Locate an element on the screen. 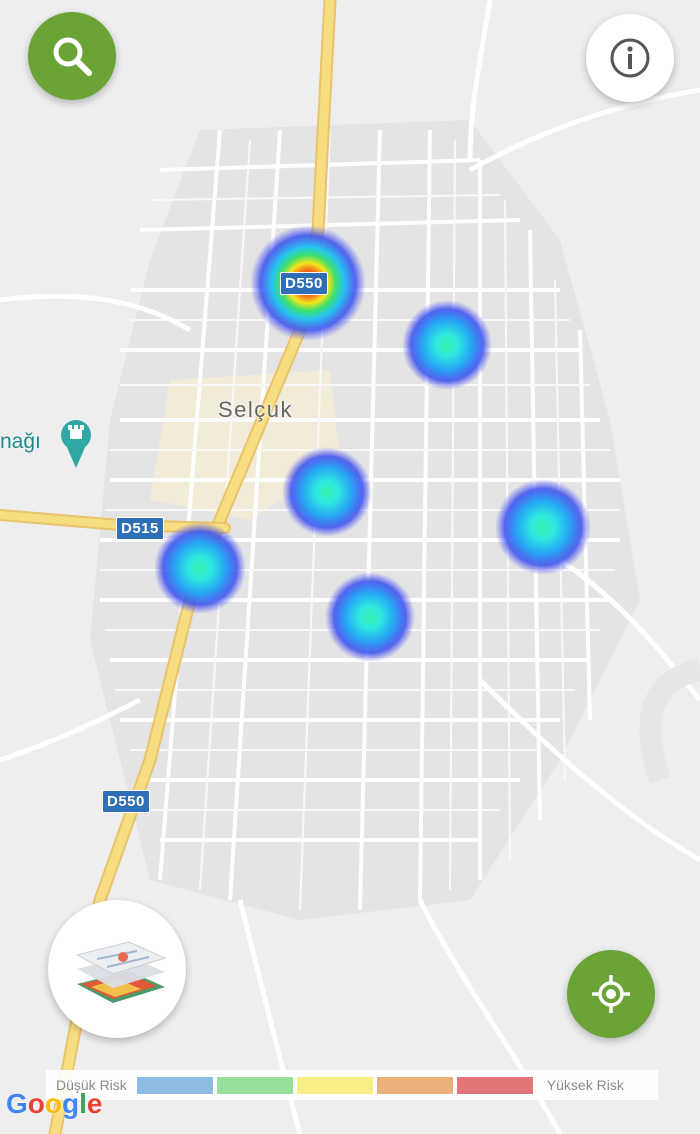 The width and height of the screenshot is (700, 1134). map-layers-icon is located at coordinates (121, 972).